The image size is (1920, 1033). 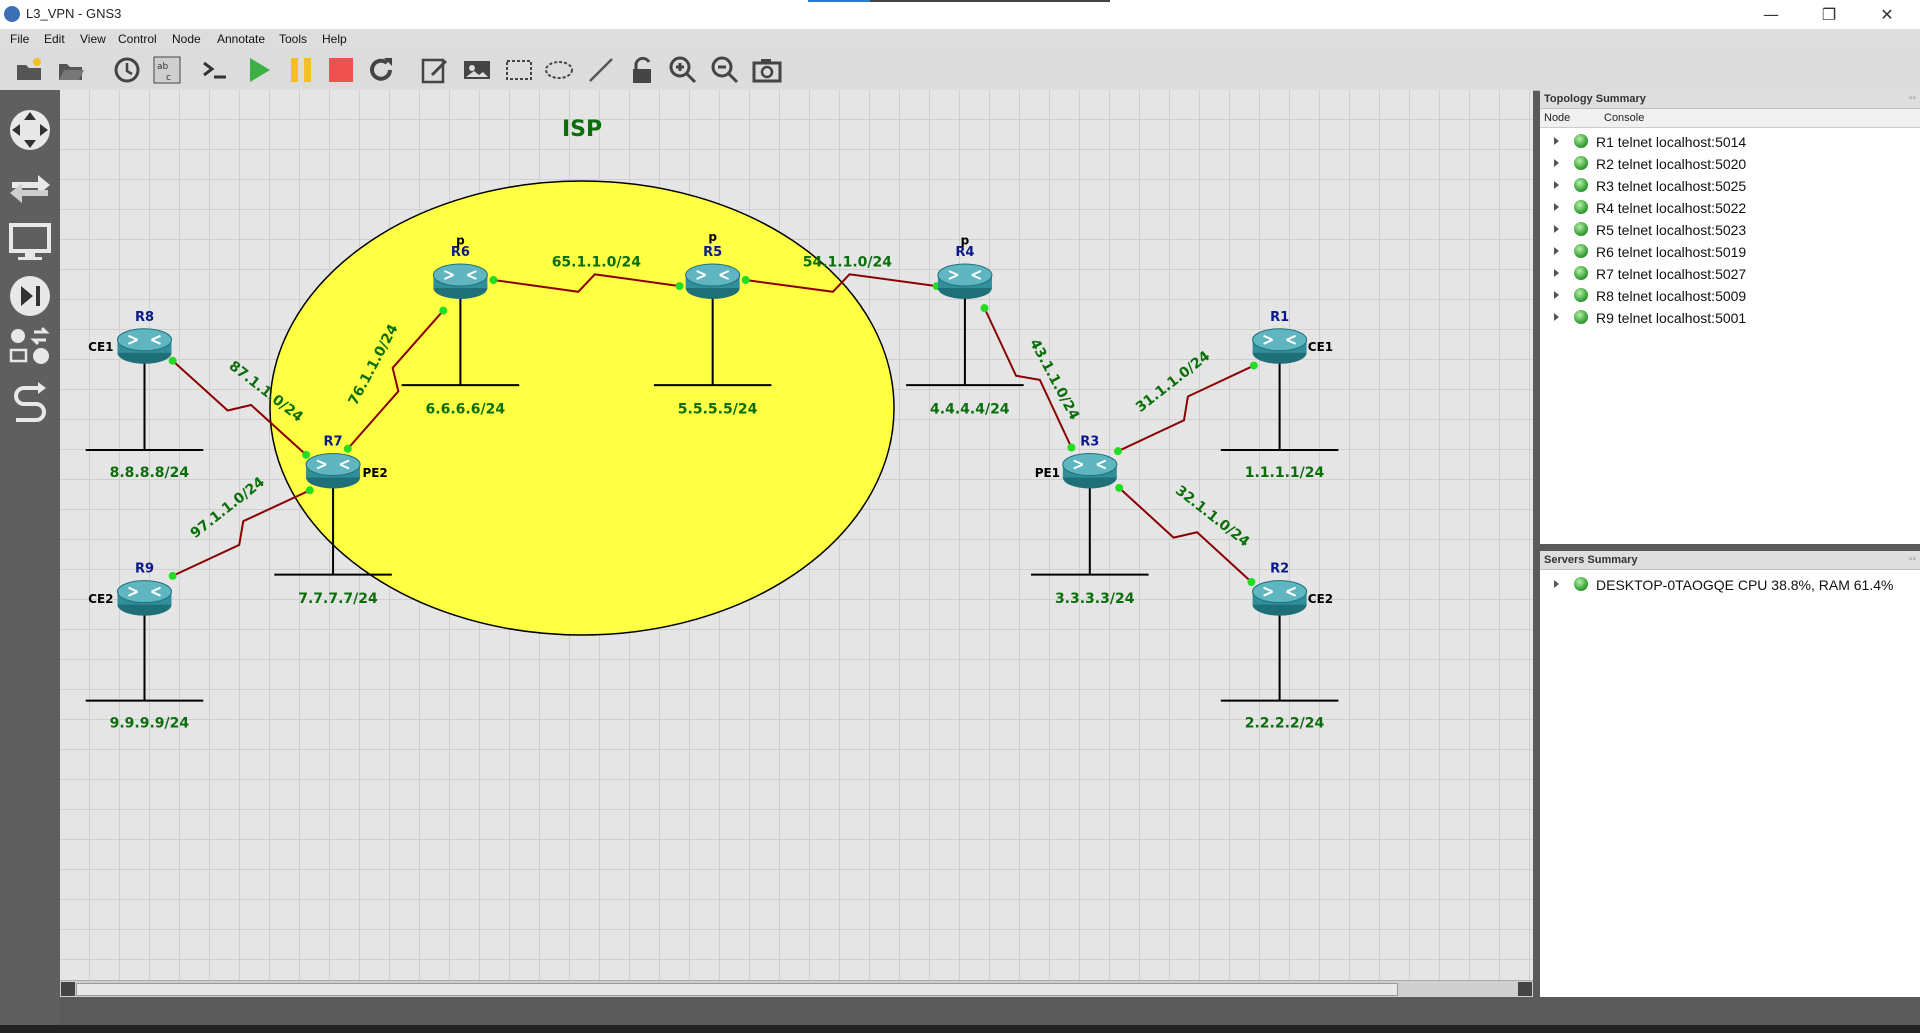 What do you see at coordinates (1730, 584) in the screenshot?
I see `server-row: DESKTOP-0TAOGQE CPU 38.8%, RAM 61.4%` at bounding box center [1730, 584].